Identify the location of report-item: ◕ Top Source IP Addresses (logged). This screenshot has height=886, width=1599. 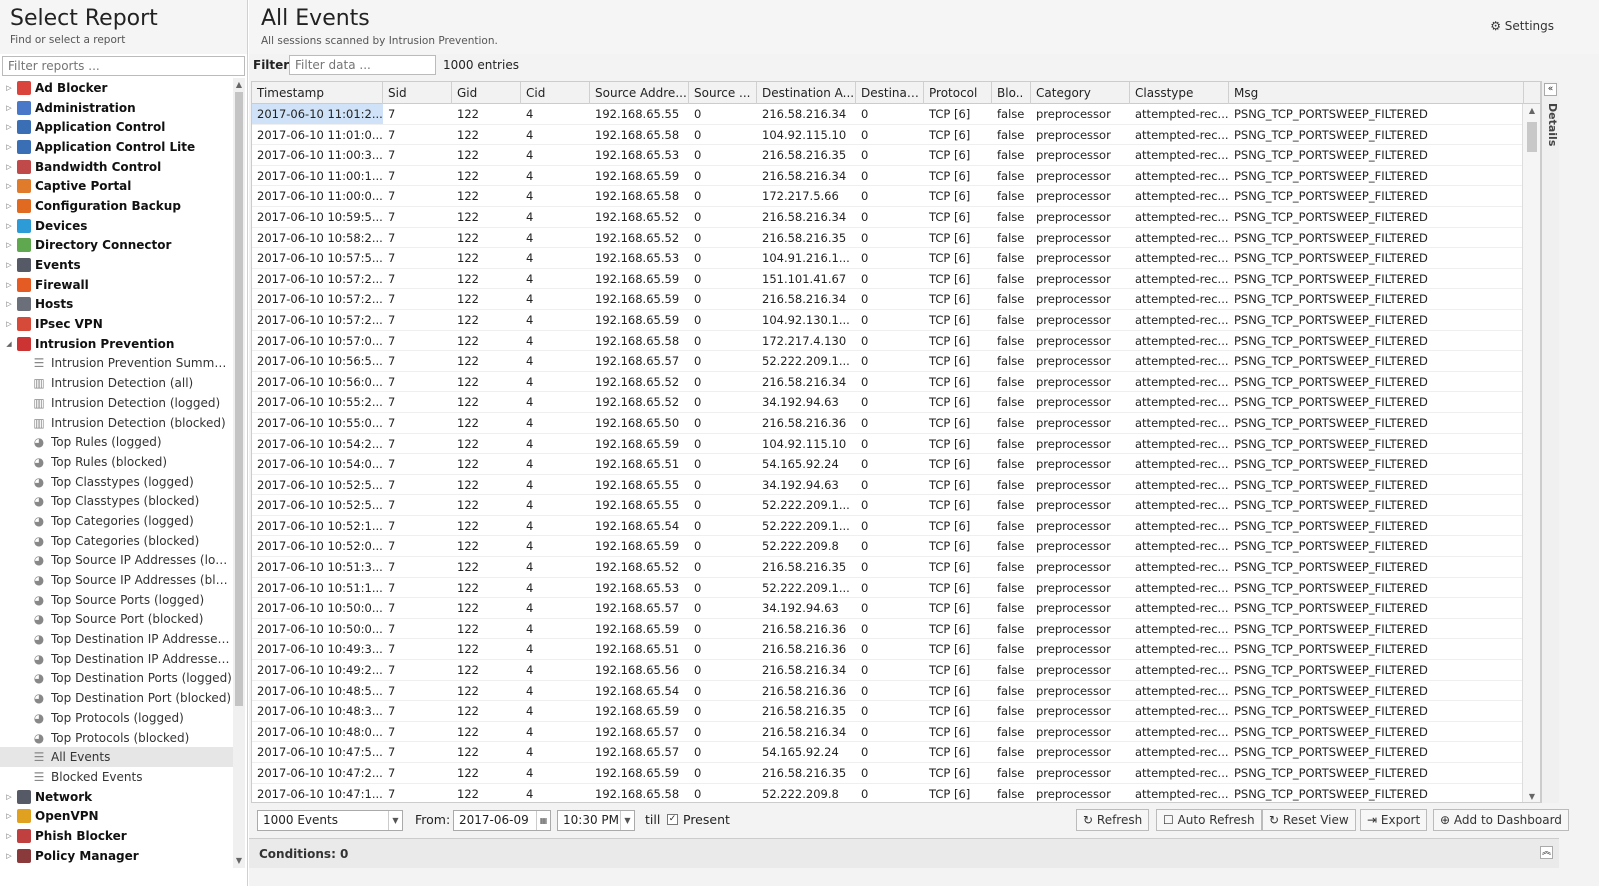
(116, 561).